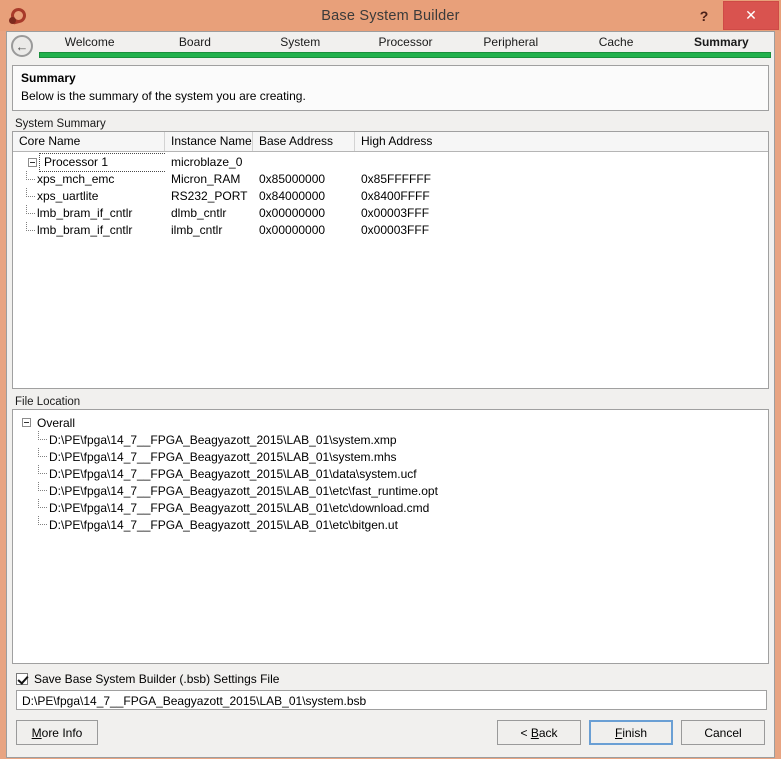 The width and height of the screenshot is (781, 759). What do you see at coordinates (304, 141) in the screenshot?
I see `column-header-base-address: Base Address` at bounding box center [304, 141].